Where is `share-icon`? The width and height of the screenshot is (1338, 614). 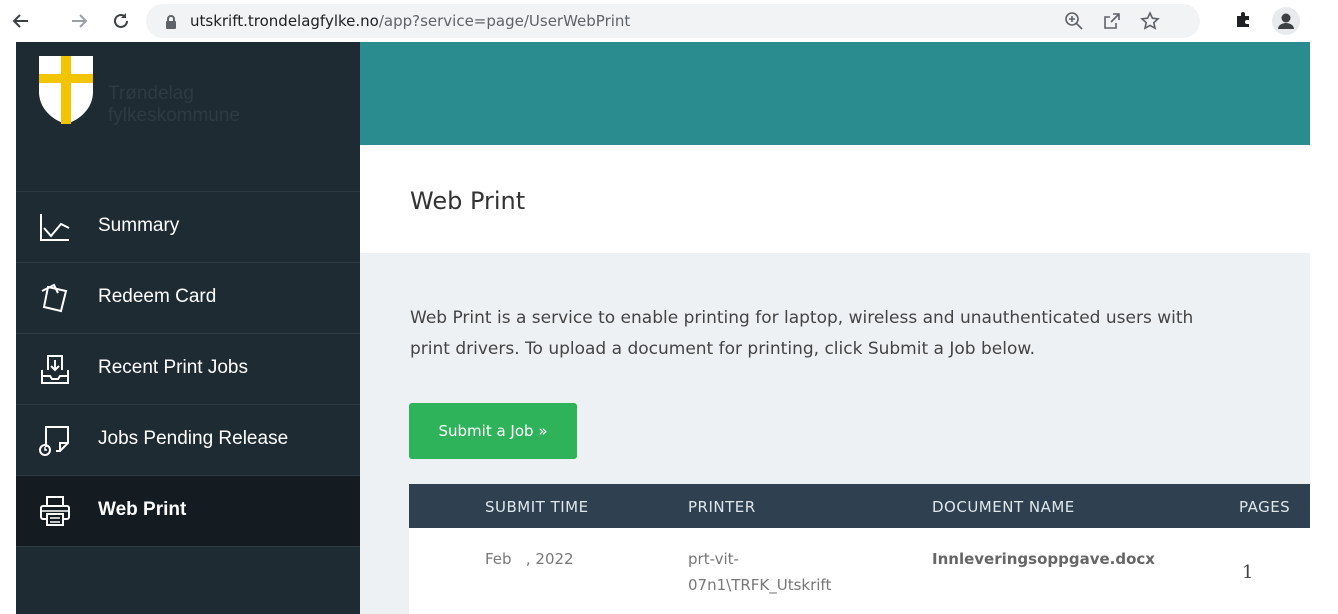
share-icon is located at coordinates (1112, 21).